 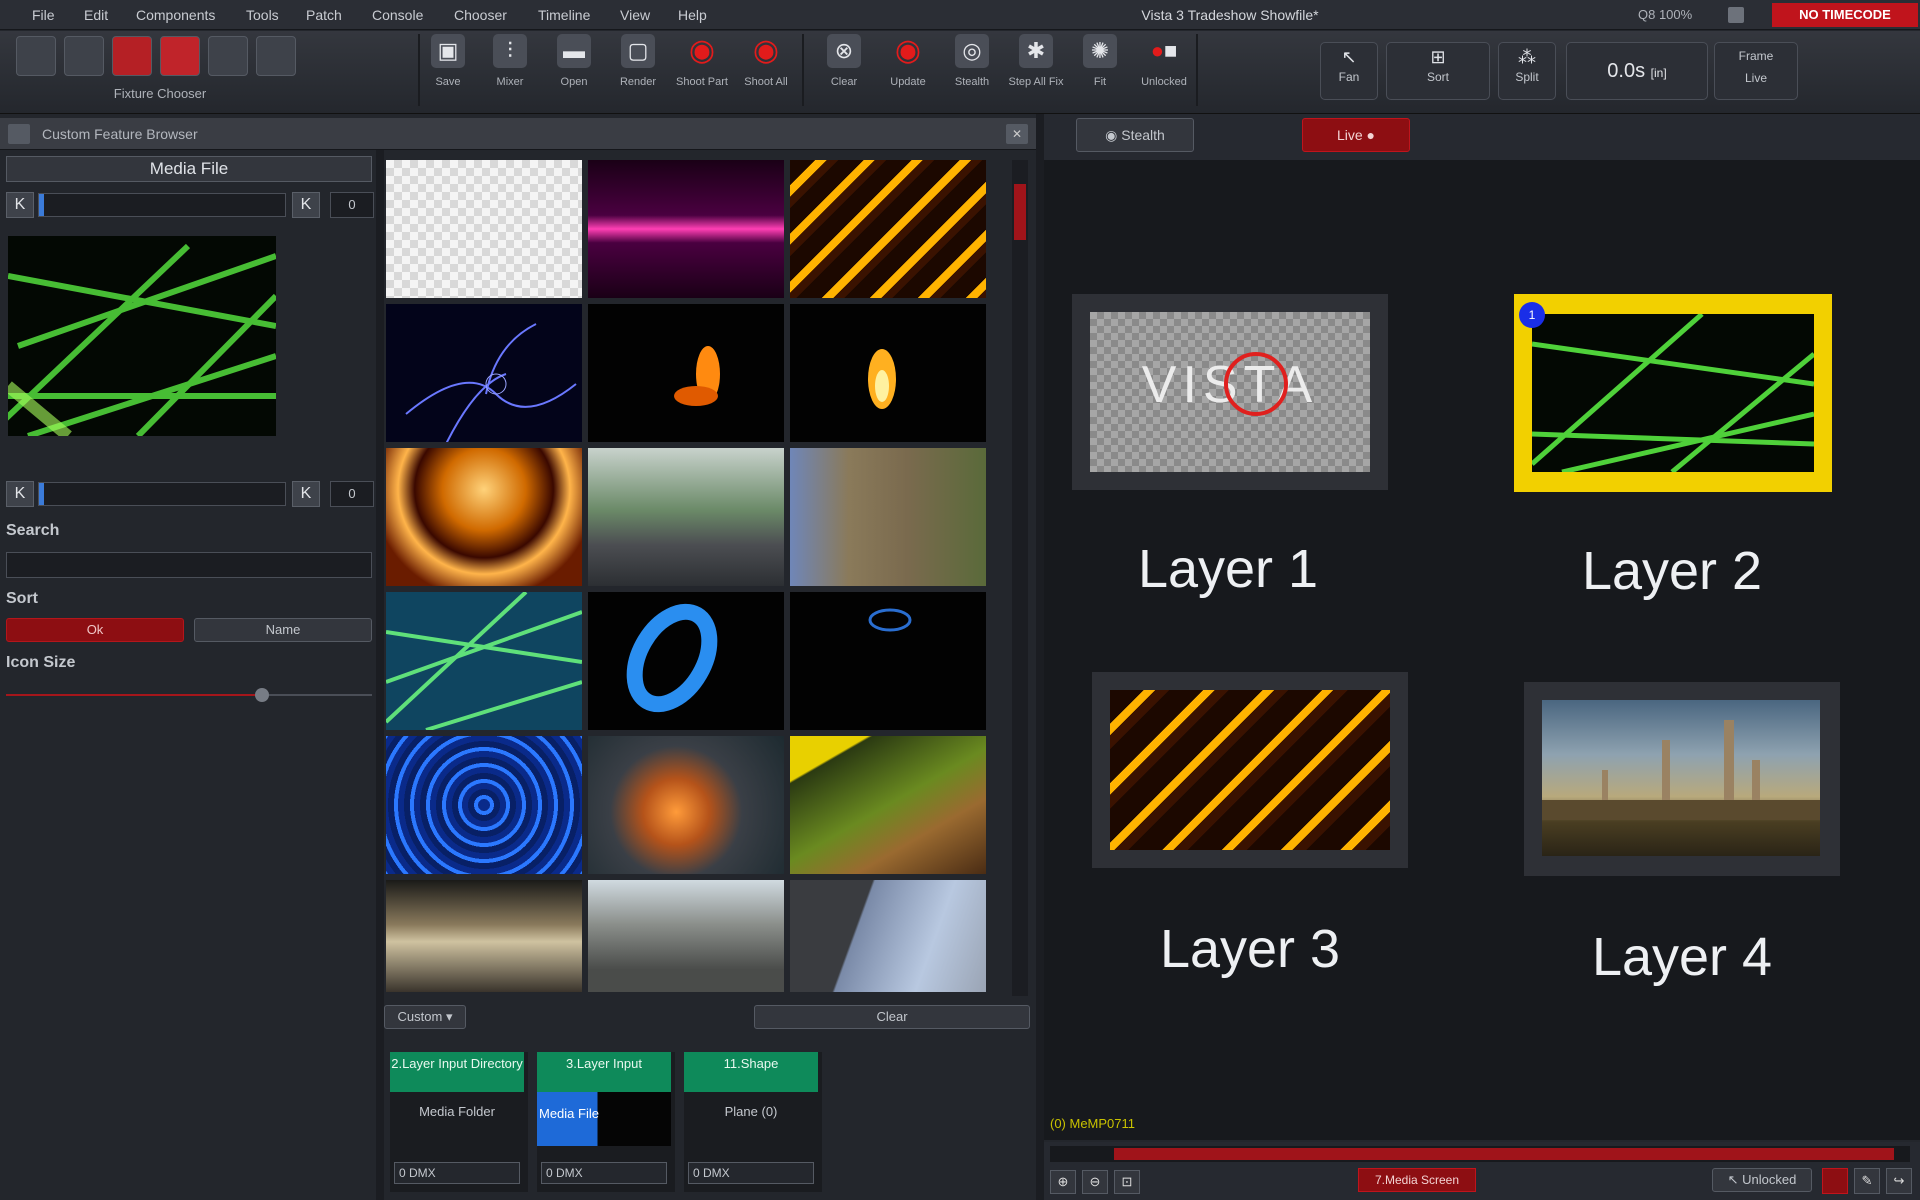 What do you see at coordinates (19, 134) in the screenshot?
I see `menu-icon` at bounding box center [19, 134].